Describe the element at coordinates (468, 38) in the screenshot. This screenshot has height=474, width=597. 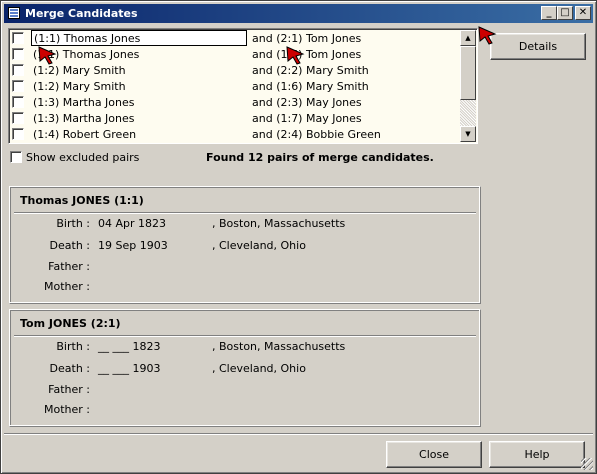
I see `scroll-up-icon: ▲` at that location.